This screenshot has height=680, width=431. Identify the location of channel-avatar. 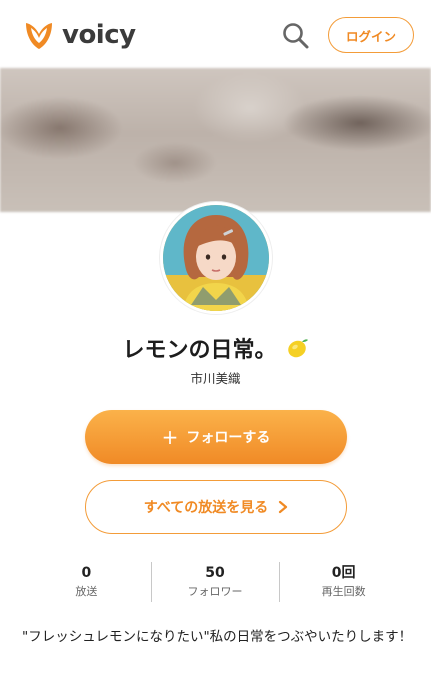
(216, 258).